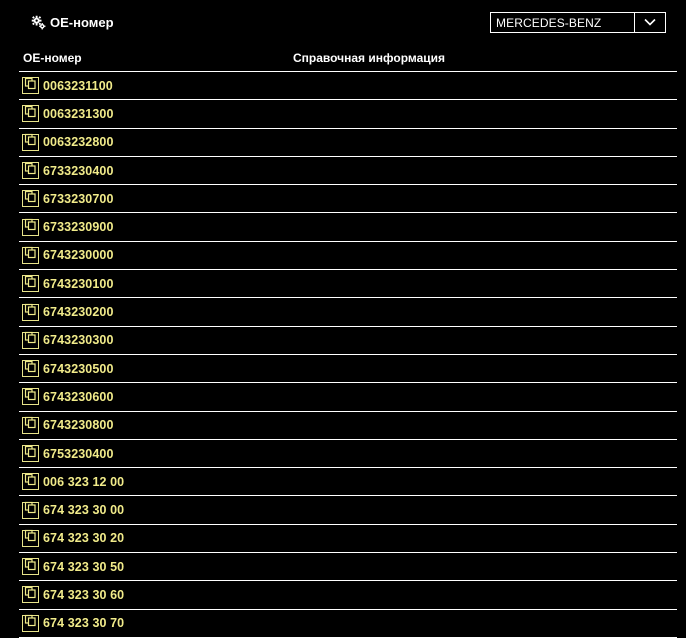 Image resolution: width=686 pixels, height=638 pixels. I want to click on column-header-info: Справочная информация, so click(369, 58).